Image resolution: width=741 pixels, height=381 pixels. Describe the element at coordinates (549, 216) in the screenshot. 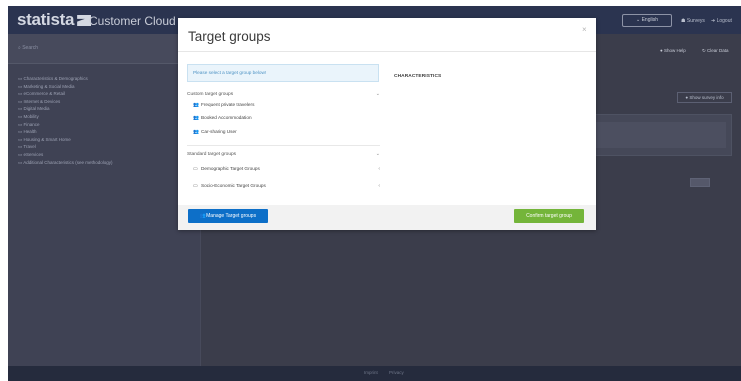

I see `confirm-target-group-button: Confirm target group` at that location.